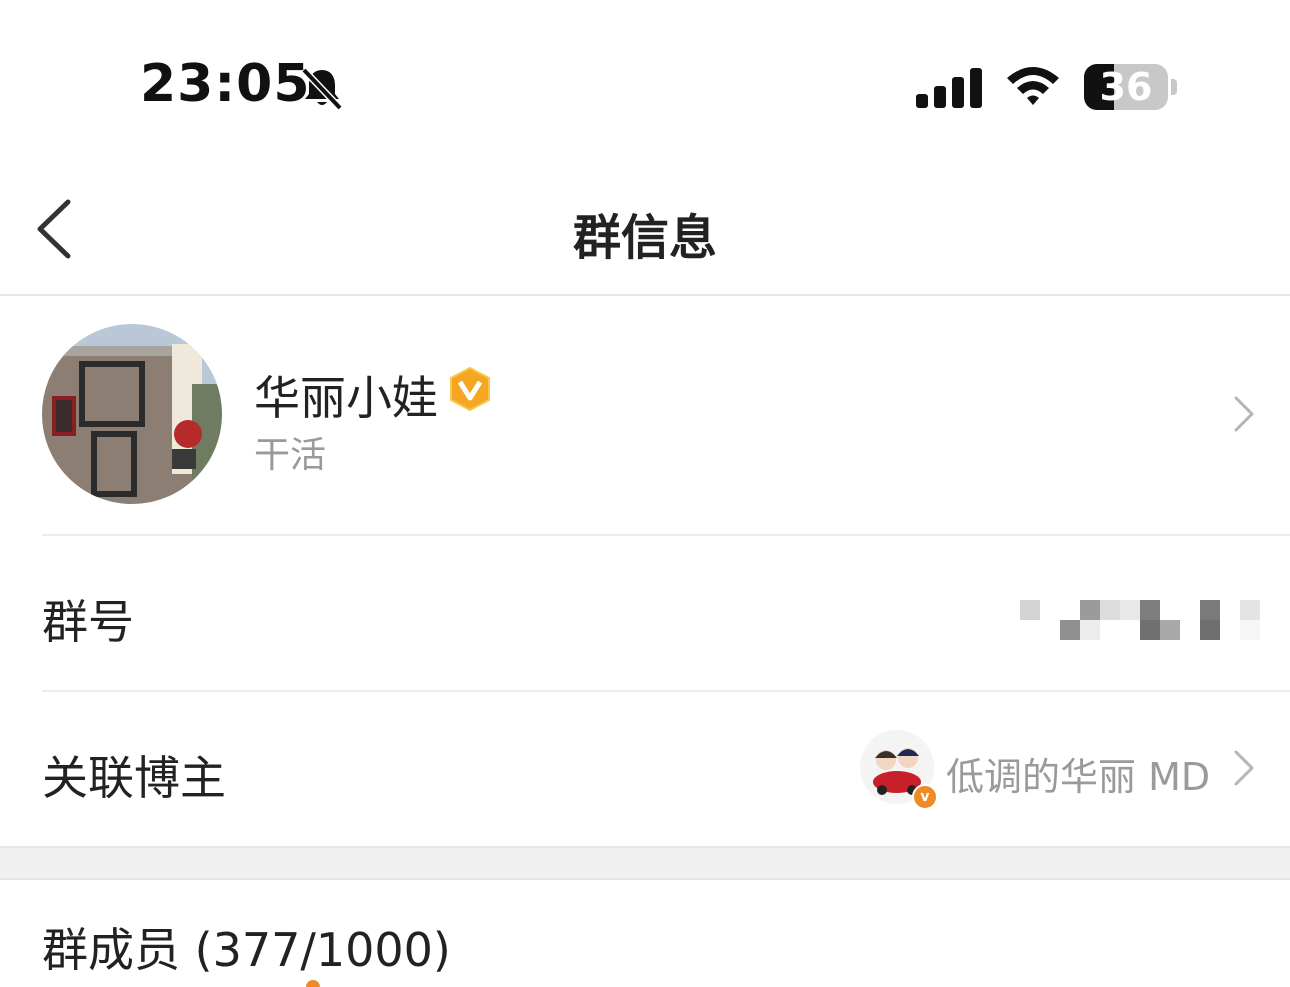 Image resolution: width=1290 pixels, height=987 pixels. I want to click on status-time: 23:05, so click(225, 84).